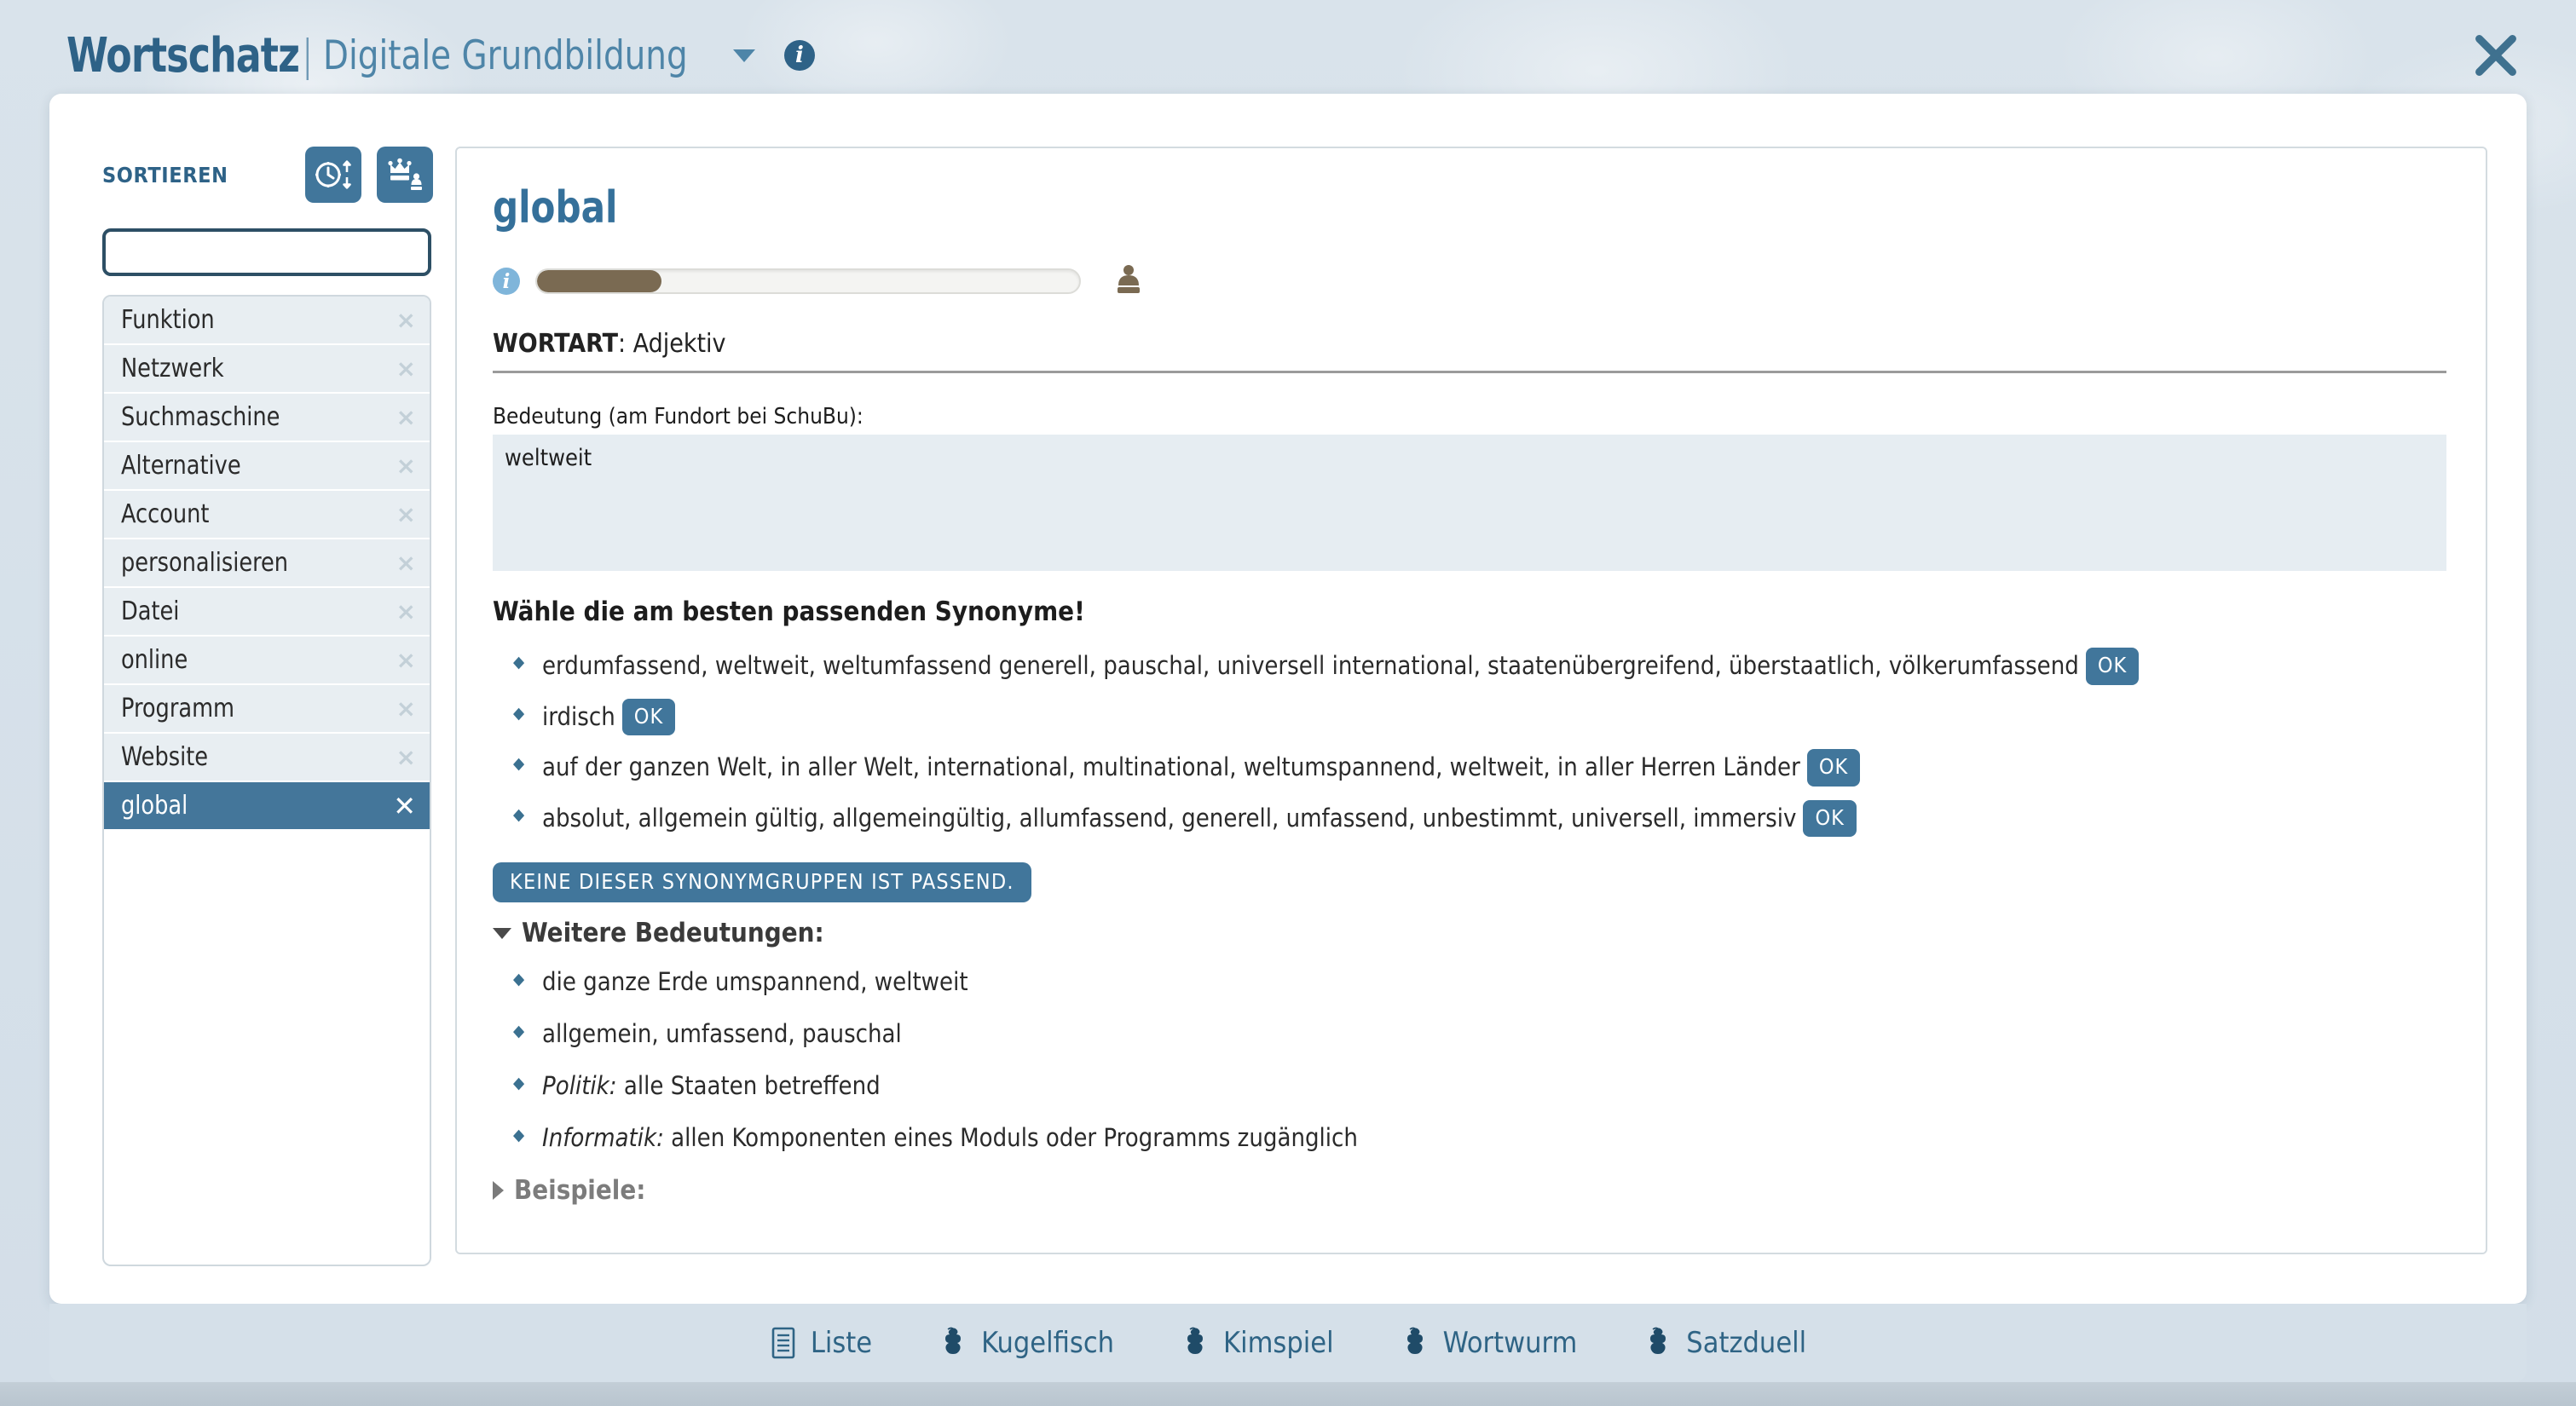 Image resolution: width=2576 pixels, height=1406 pixels. I want to click on word-label: Programm, so click(178, 708).